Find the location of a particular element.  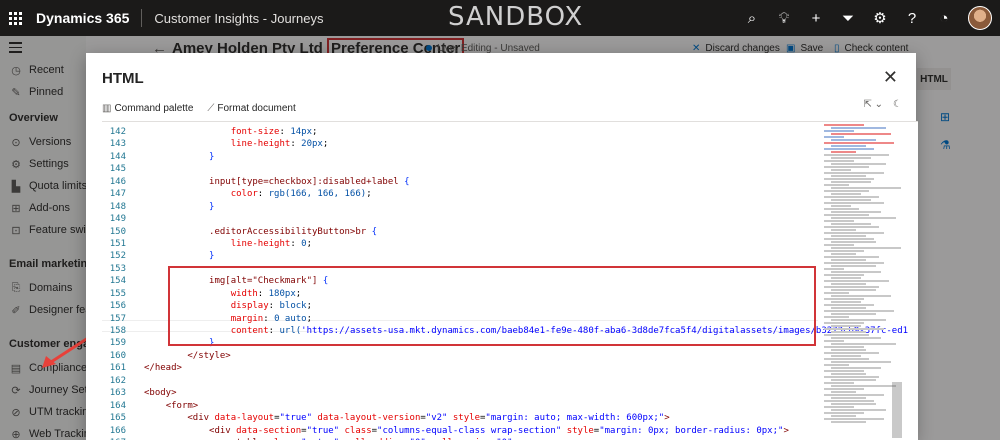

line-number: 163 is located at coordinates (117, 393).